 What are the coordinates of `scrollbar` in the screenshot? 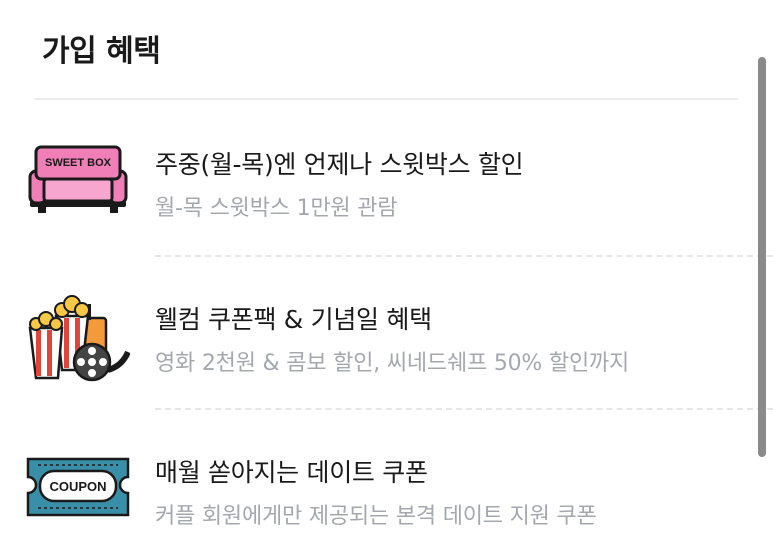 It's located at (762, 257).